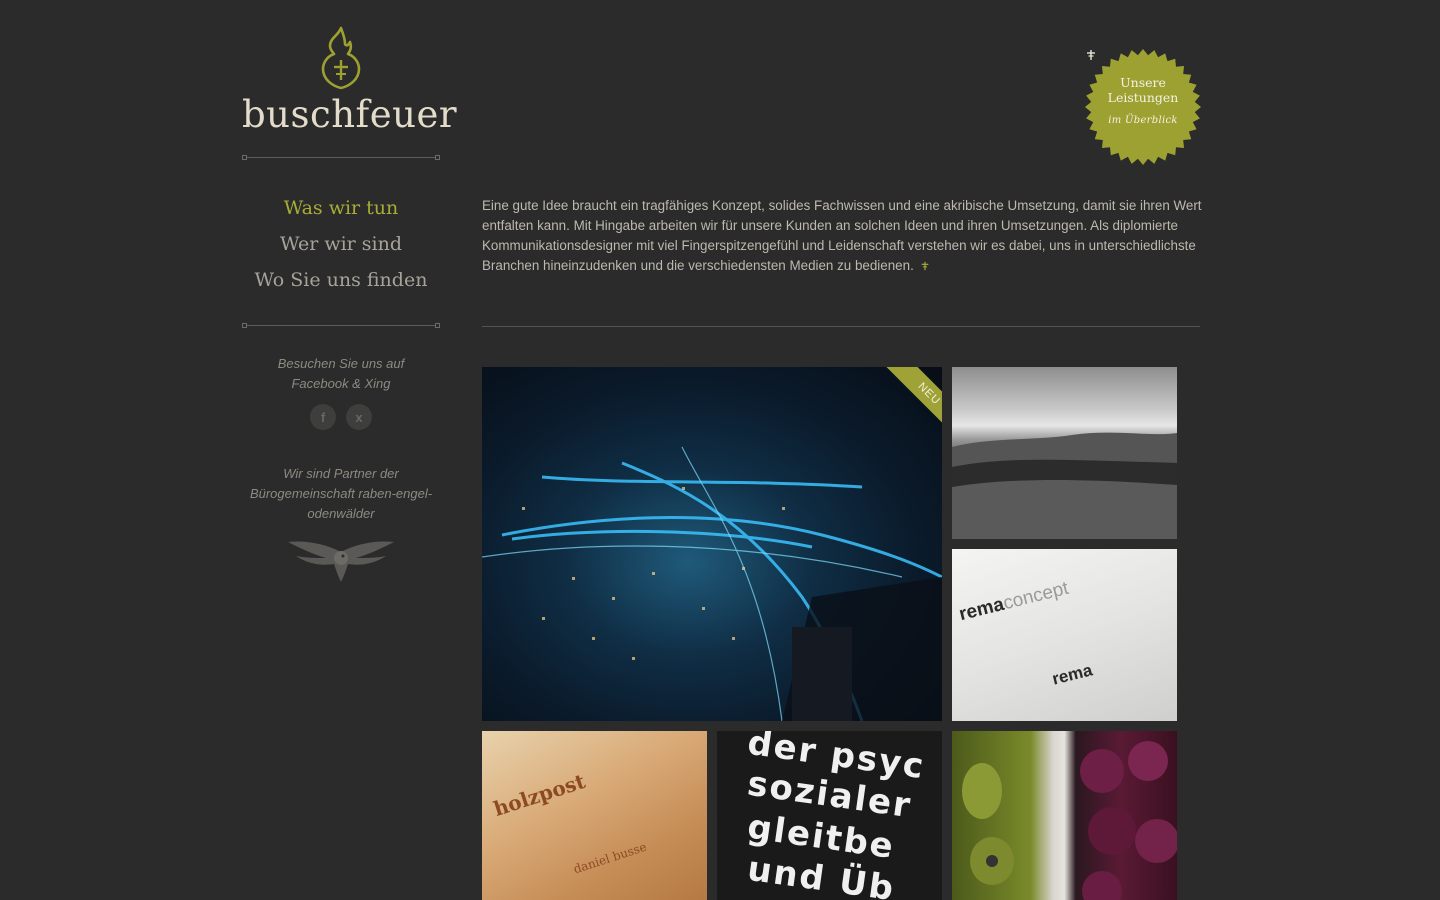 The image size is (1440, 900). Describe the element at coordinates (841, 326) in the screenshot. I see `content-divider` at that location.